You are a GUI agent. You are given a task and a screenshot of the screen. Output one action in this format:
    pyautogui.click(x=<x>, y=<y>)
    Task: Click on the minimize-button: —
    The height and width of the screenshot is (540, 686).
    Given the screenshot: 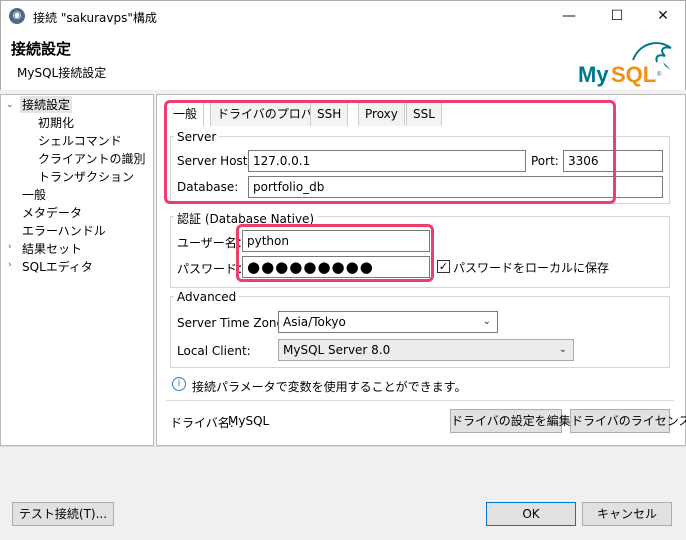 What is the action you would take?
    pyautogui.click(x=569, y=16)
    